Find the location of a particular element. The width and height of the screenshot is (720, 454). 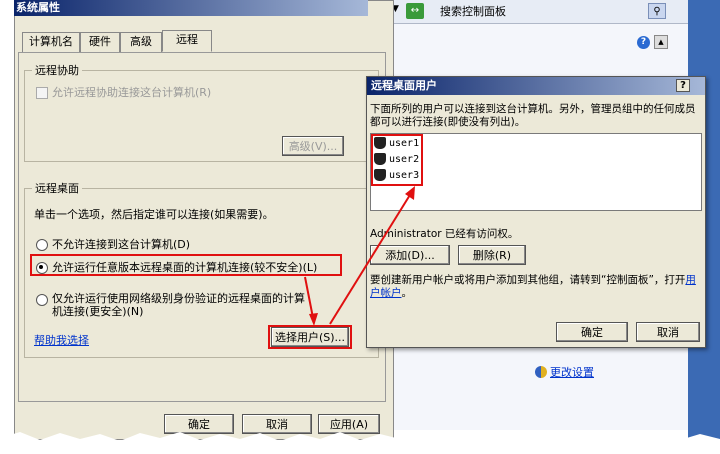

torn-edge is located at coordinates (360, 443).